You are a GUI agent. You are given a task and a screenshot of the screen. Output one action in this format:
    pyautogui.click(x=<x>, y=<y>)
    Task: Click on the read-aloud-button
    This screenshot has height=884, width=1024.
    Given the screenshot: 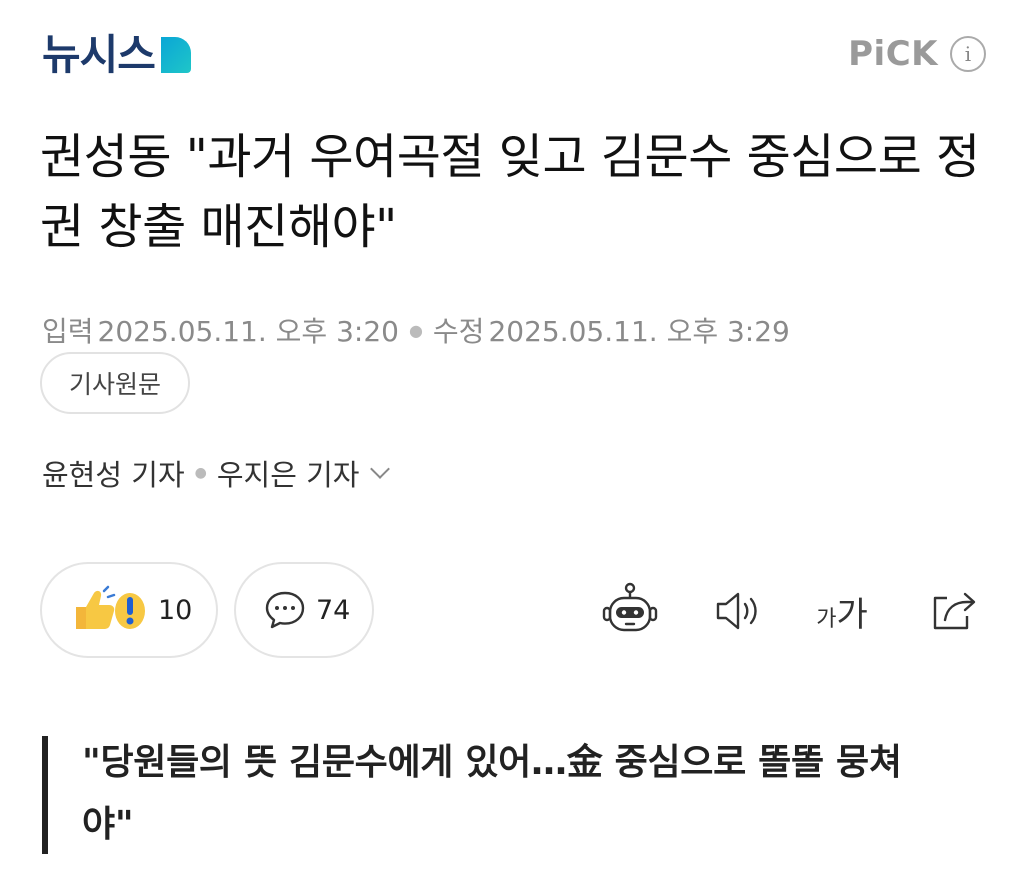 What is the action you would take?
    pyautogui.click(x=738, y=611)
    